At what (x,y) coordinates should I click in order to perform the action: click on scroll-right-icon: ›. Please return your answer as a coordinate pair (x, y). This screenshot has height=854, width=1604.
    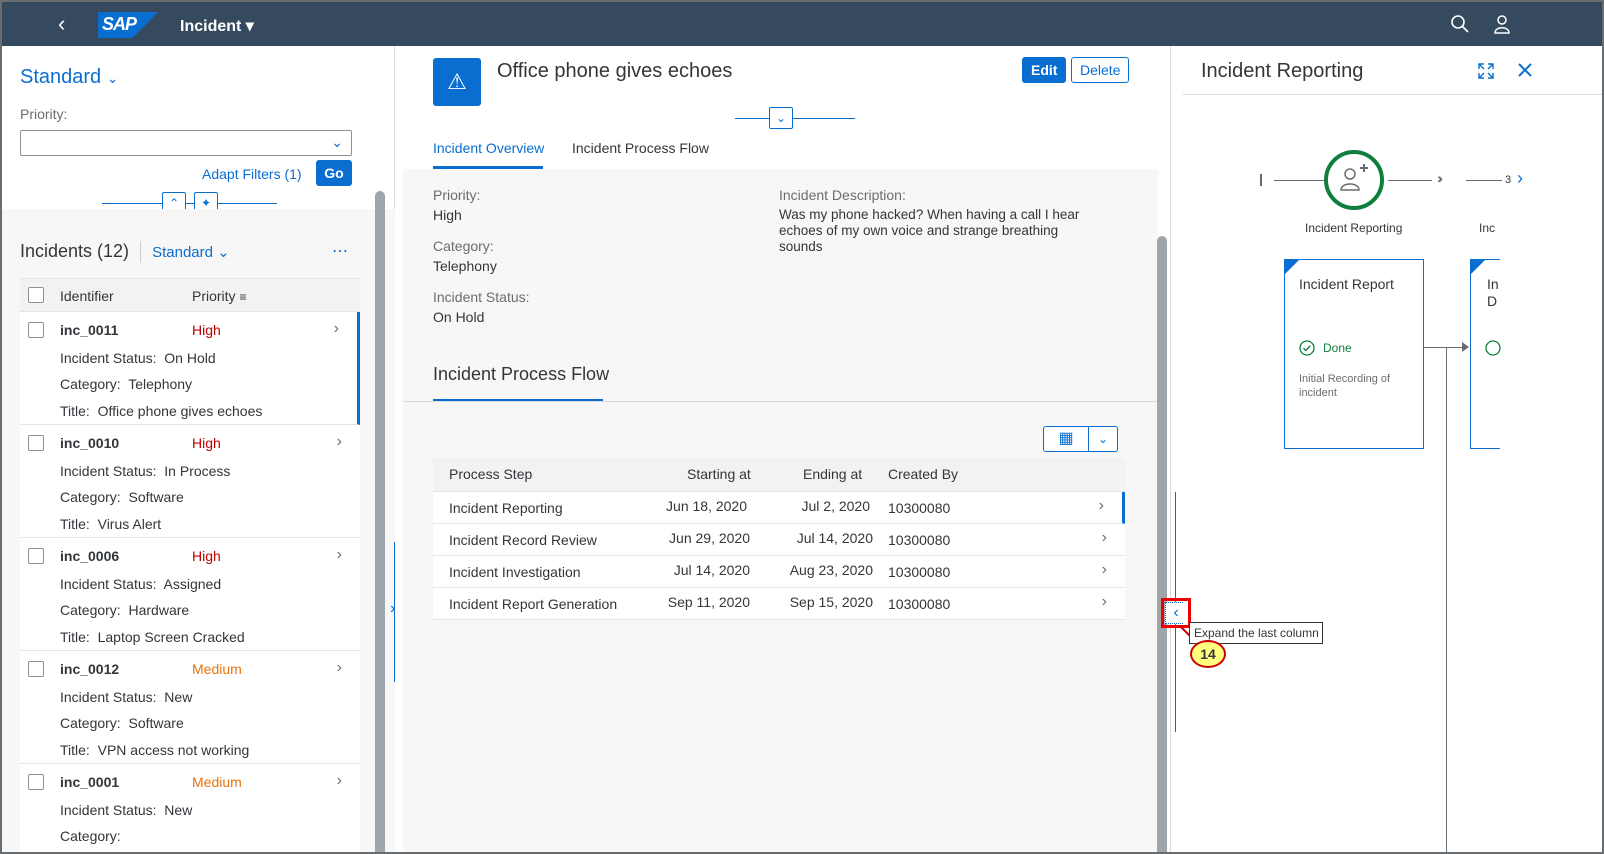
    Looking at the image, I should click on (1520, 178).